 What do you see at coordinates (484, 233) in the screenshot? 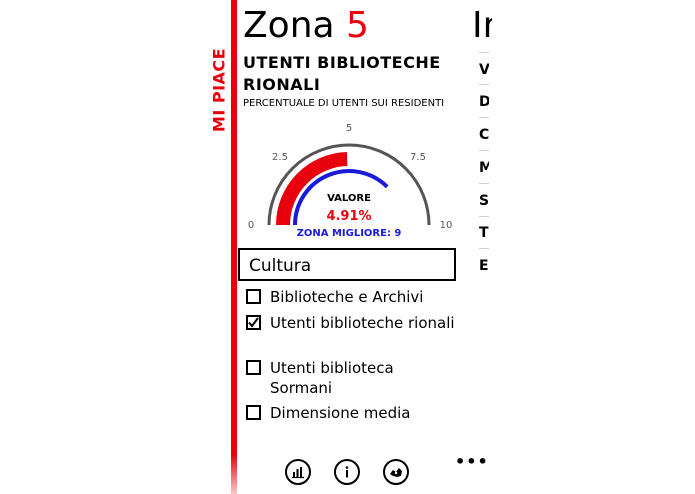
I see `next-panel-item: T` at bounding box center [484, 233].